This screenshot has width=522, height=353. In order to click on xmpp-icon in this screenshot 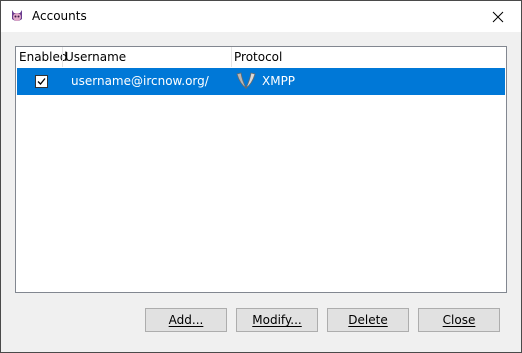, I will do `click(246, 81)`.